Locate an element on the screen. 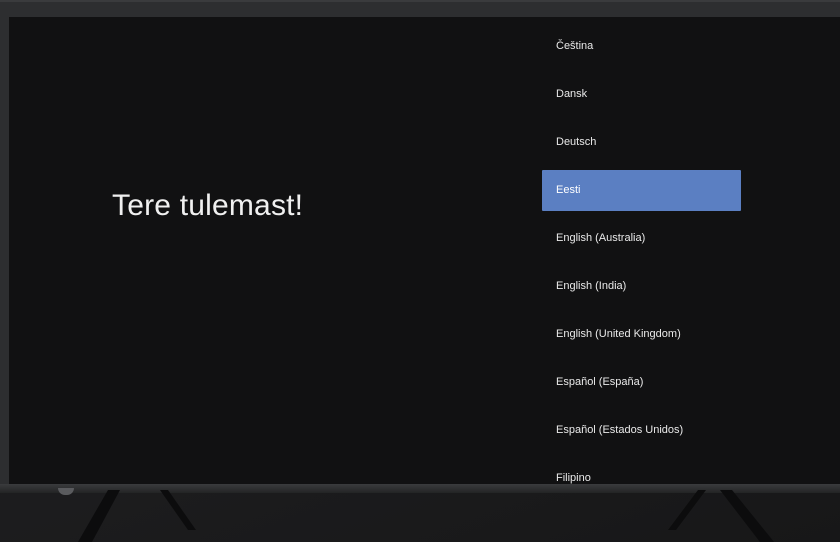 This screenshot has width=840, height=542. language-item-english-india: English (India) is located at coordinates (641, 286).